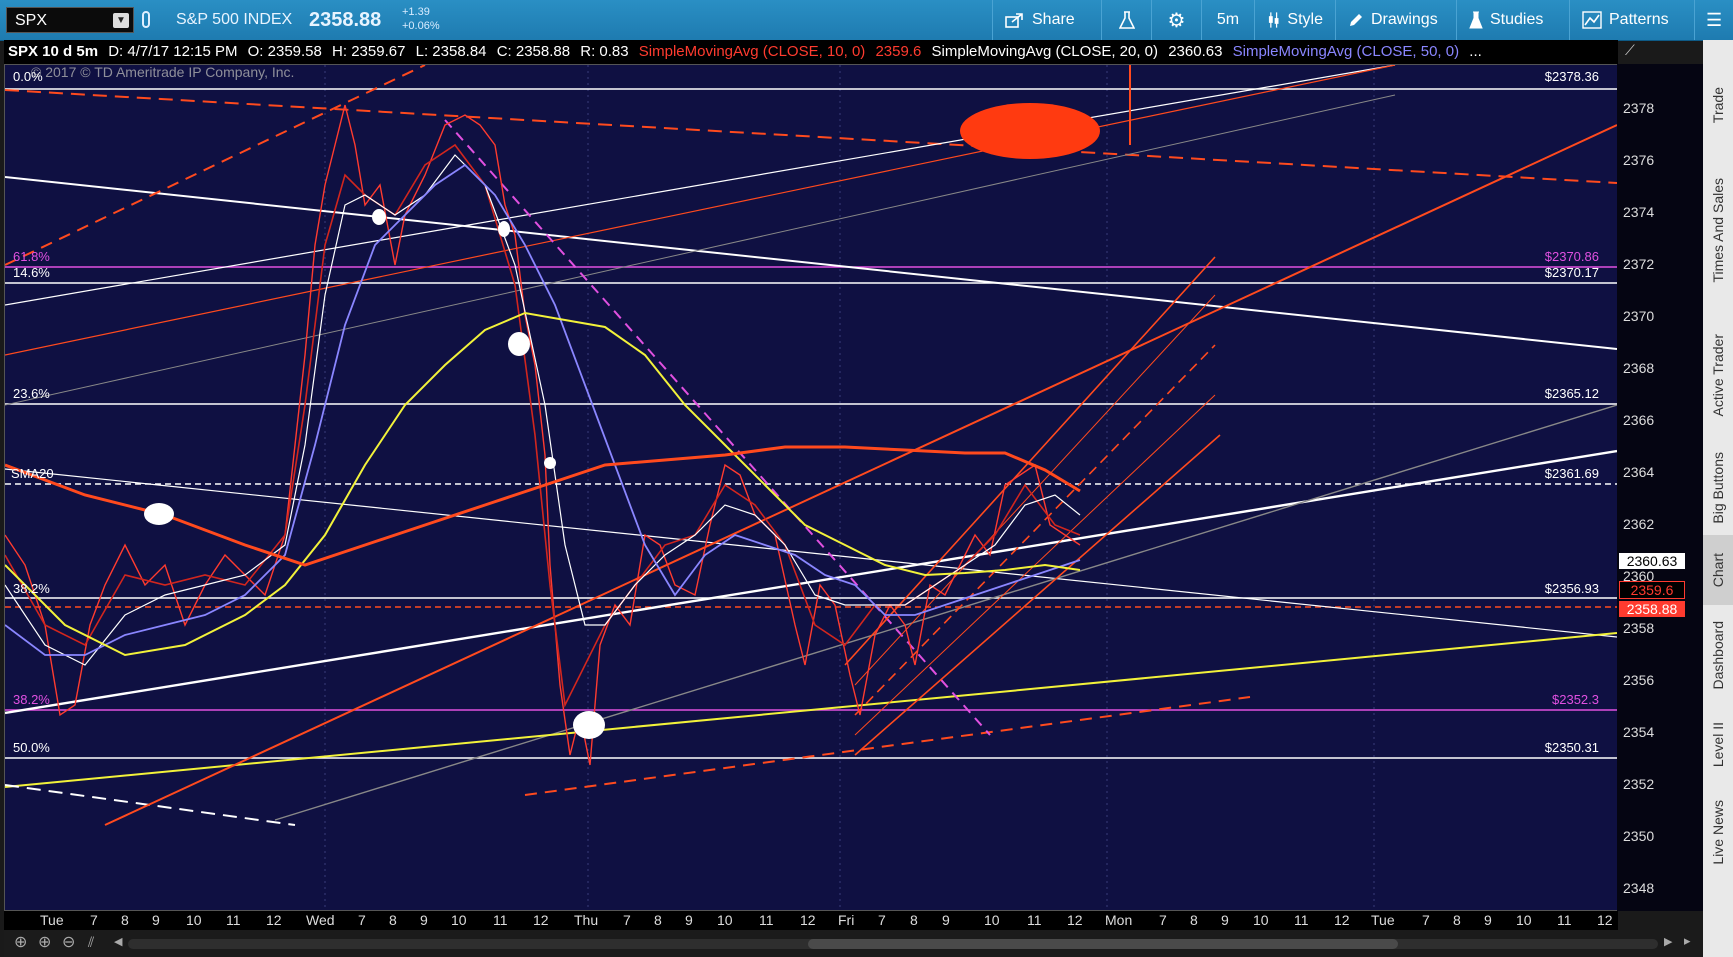 Image resolution: width=1733 pixels, height=957 pixels. Describe the element at coordinates (1713, 20) in the screenshot. I see `menu-button: ☰` at that location.